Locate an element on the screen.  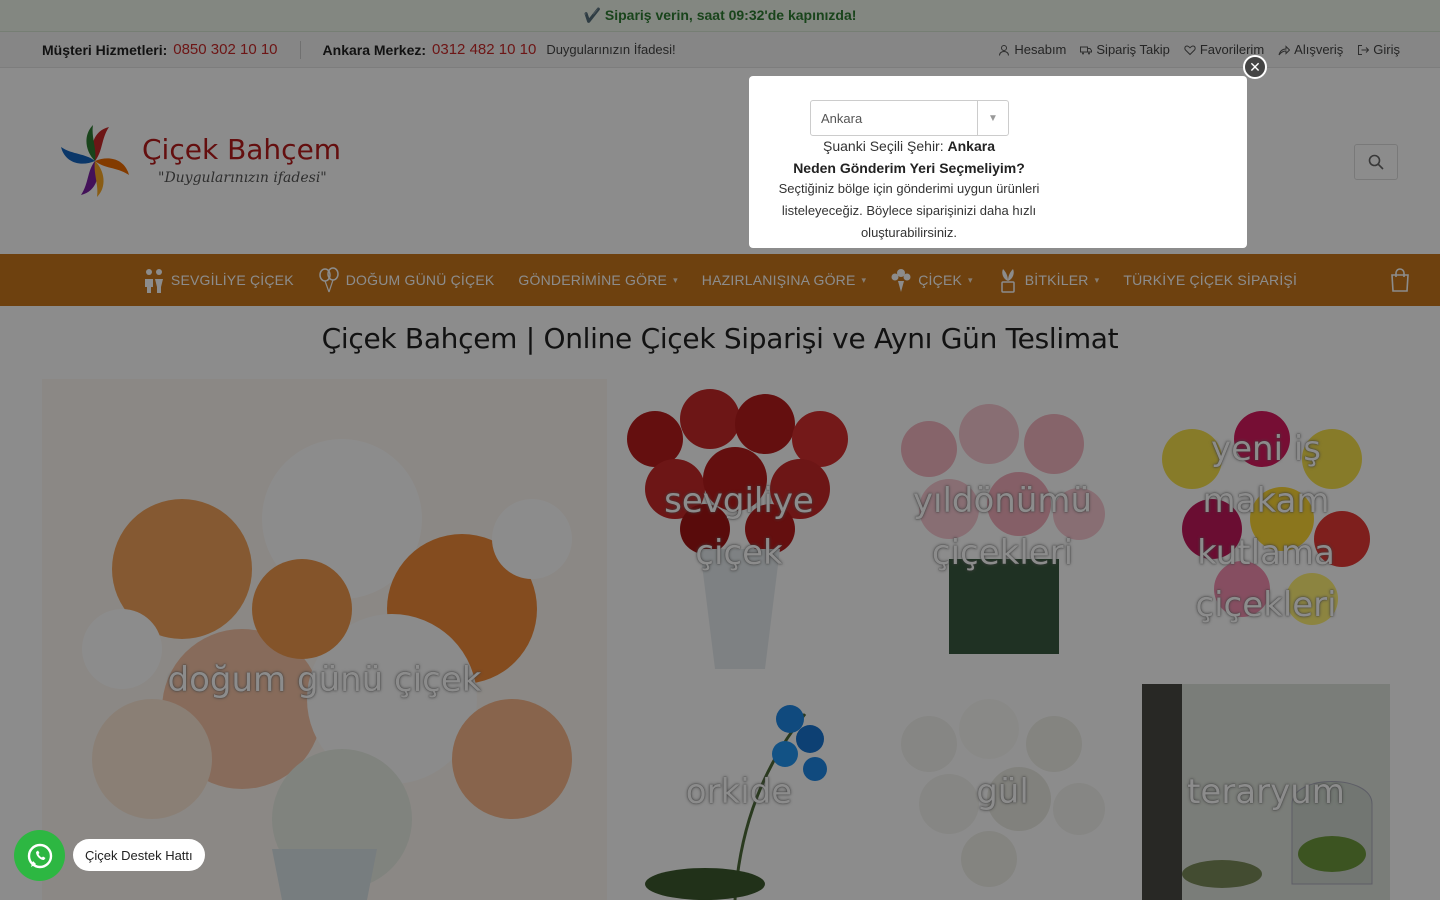
city-select-value: Ankara is located at coordinates (842, 118).